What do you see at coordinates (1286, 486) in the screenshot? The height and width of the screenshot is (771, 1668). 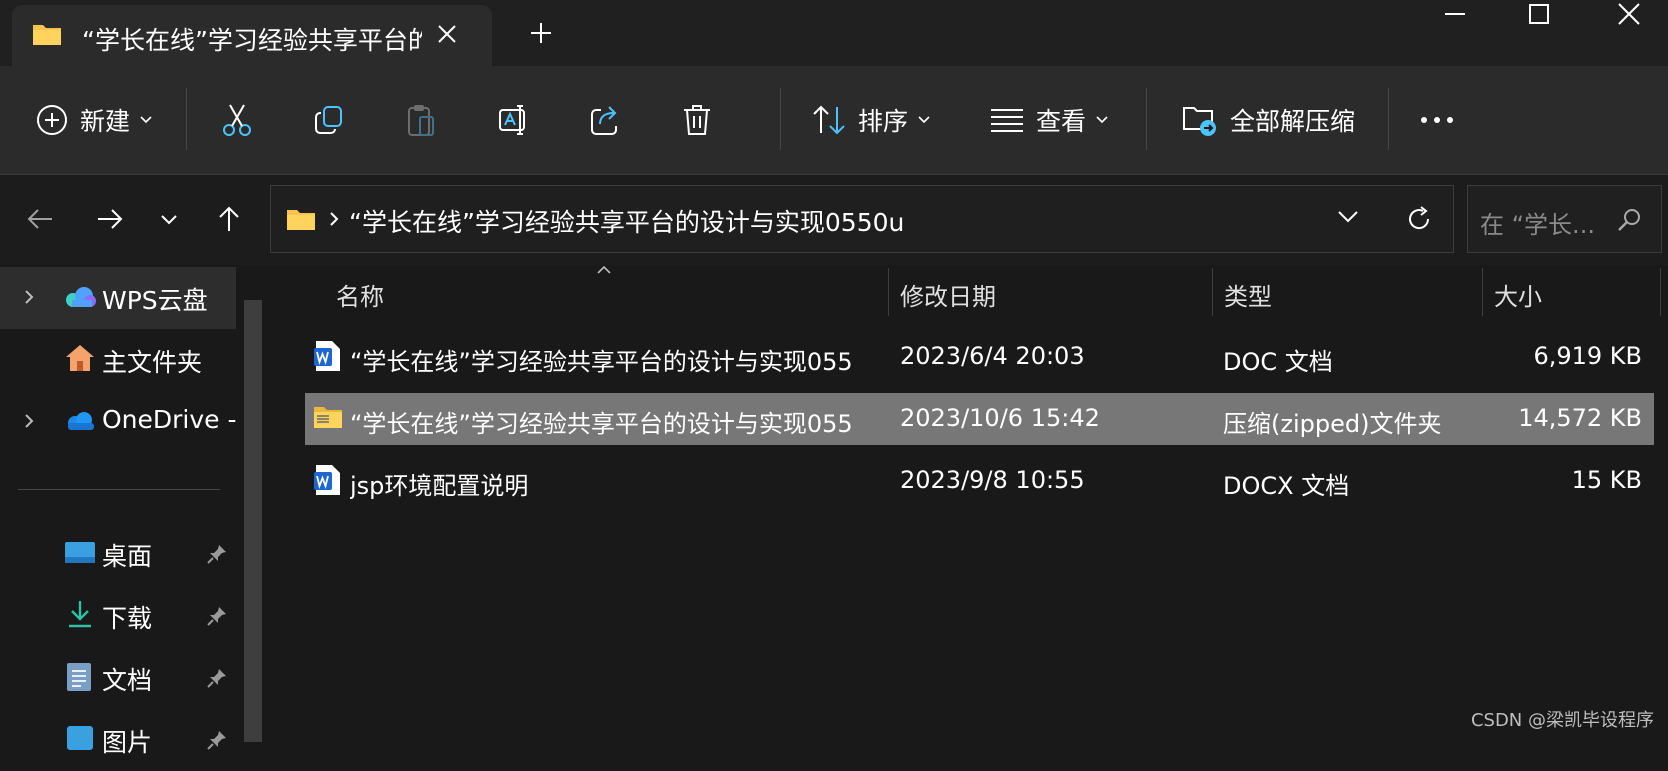 I see `file-type: DOCX 文档` at bounding box center [1286, 486].